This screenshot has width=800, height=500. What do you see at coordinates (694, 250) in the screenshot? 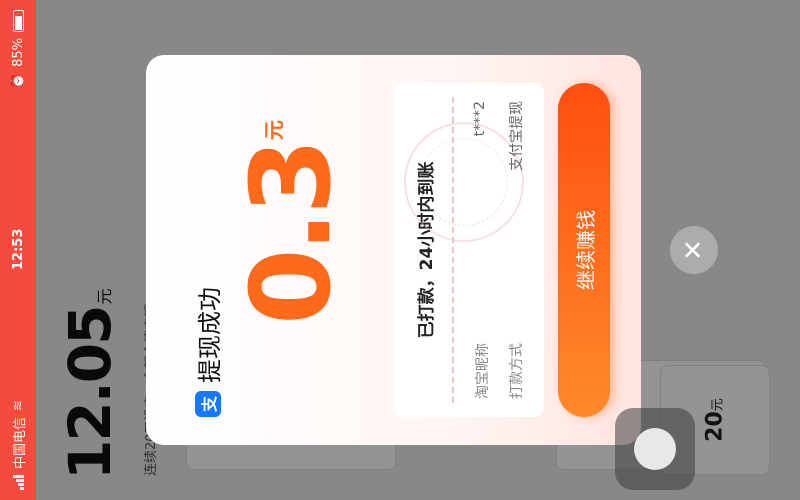
I see `close-icon: ✕` at bounding box center [694, 250].